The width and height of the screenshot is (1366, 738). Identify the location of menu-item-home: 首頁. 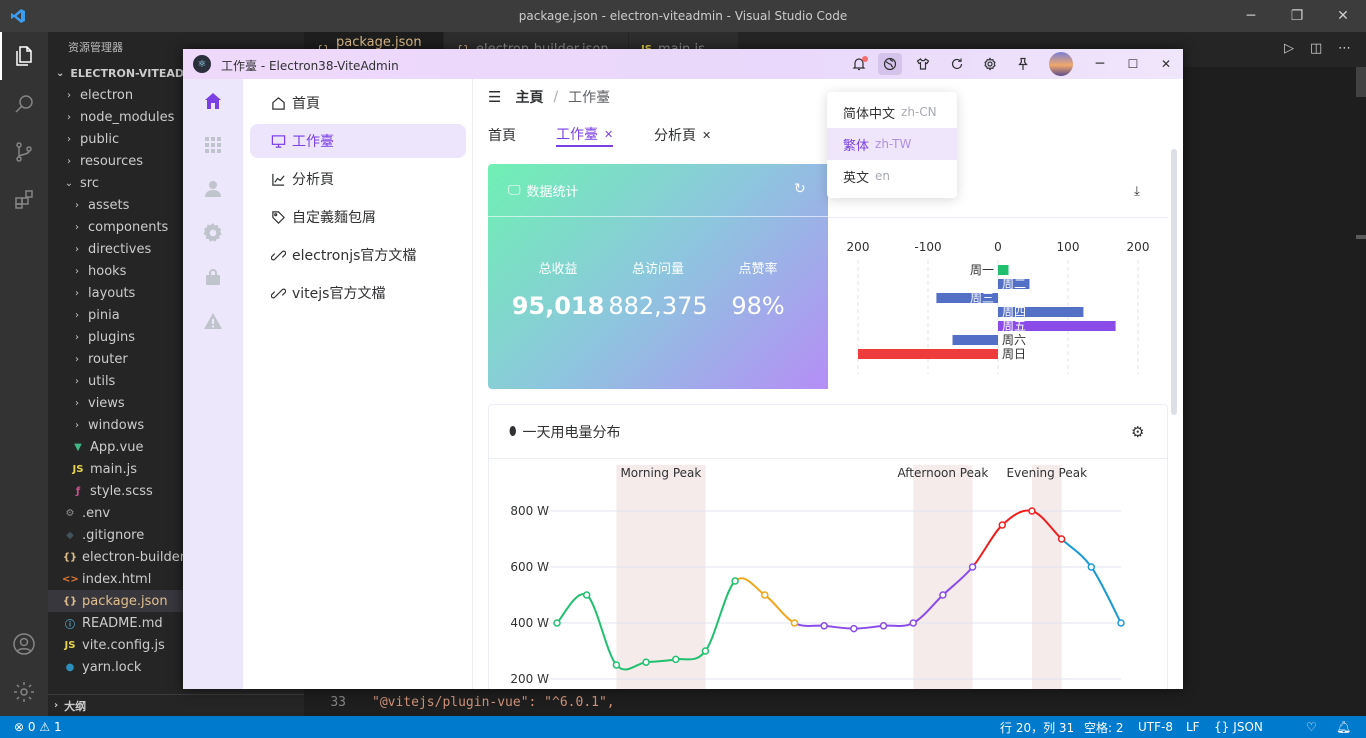
(358, 103).